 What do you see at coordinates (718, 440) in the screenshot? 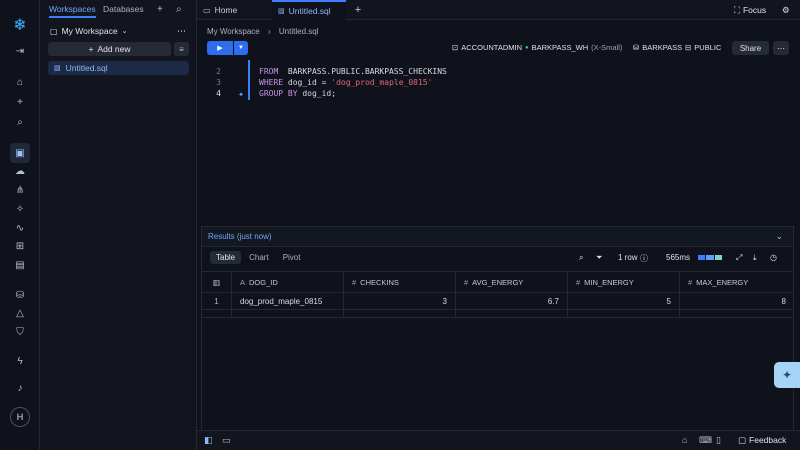
I see `book-icon: ▯` at bounding box center [718, 440].